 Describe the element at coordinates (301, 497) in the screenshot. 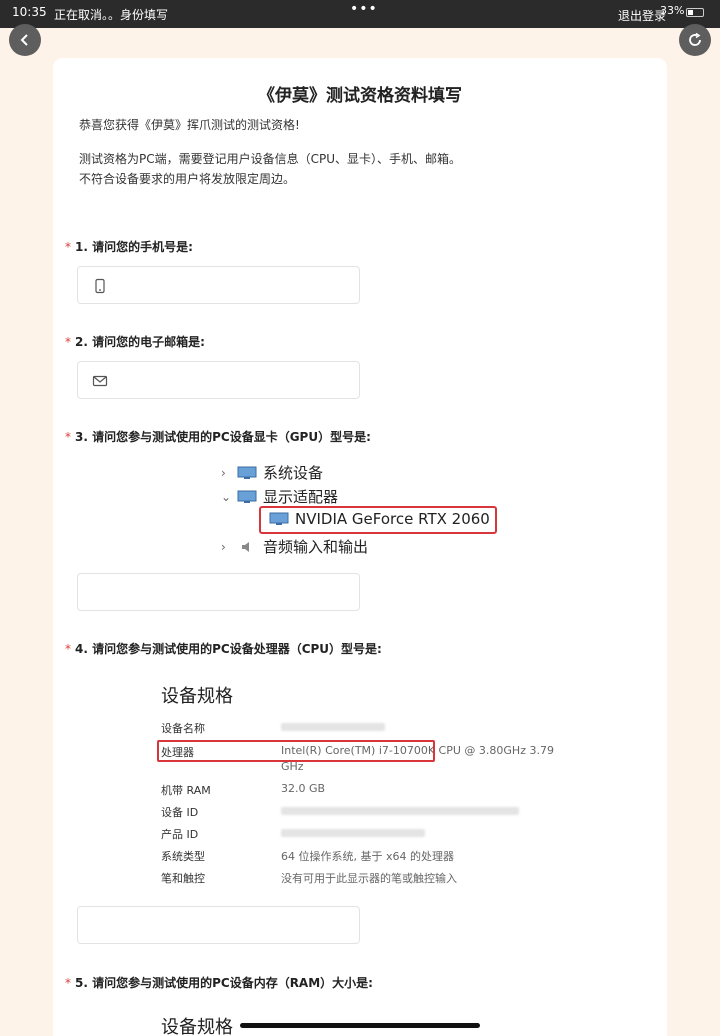

I see `device-category-label: 显示适配器` at that location.